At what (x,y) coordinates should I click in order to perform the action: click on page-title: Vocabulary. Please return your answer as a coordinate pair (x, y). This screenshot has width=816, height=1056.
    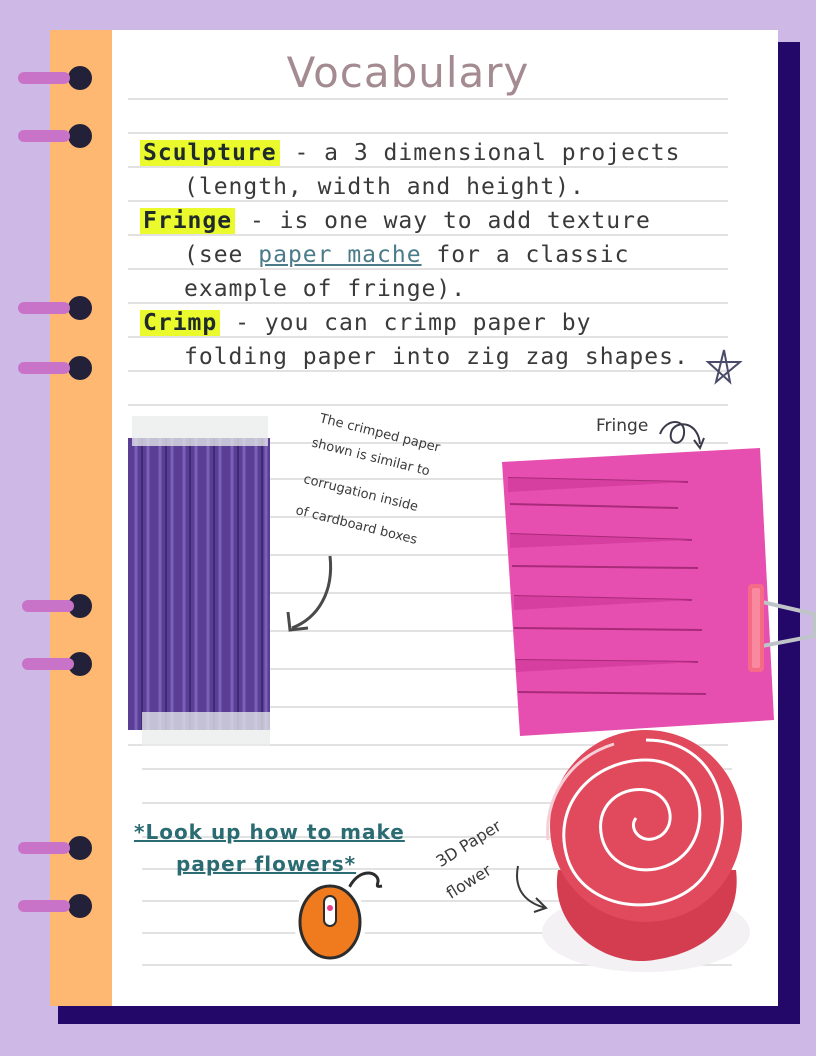
    Looking at the image, I should click on (408, 72).